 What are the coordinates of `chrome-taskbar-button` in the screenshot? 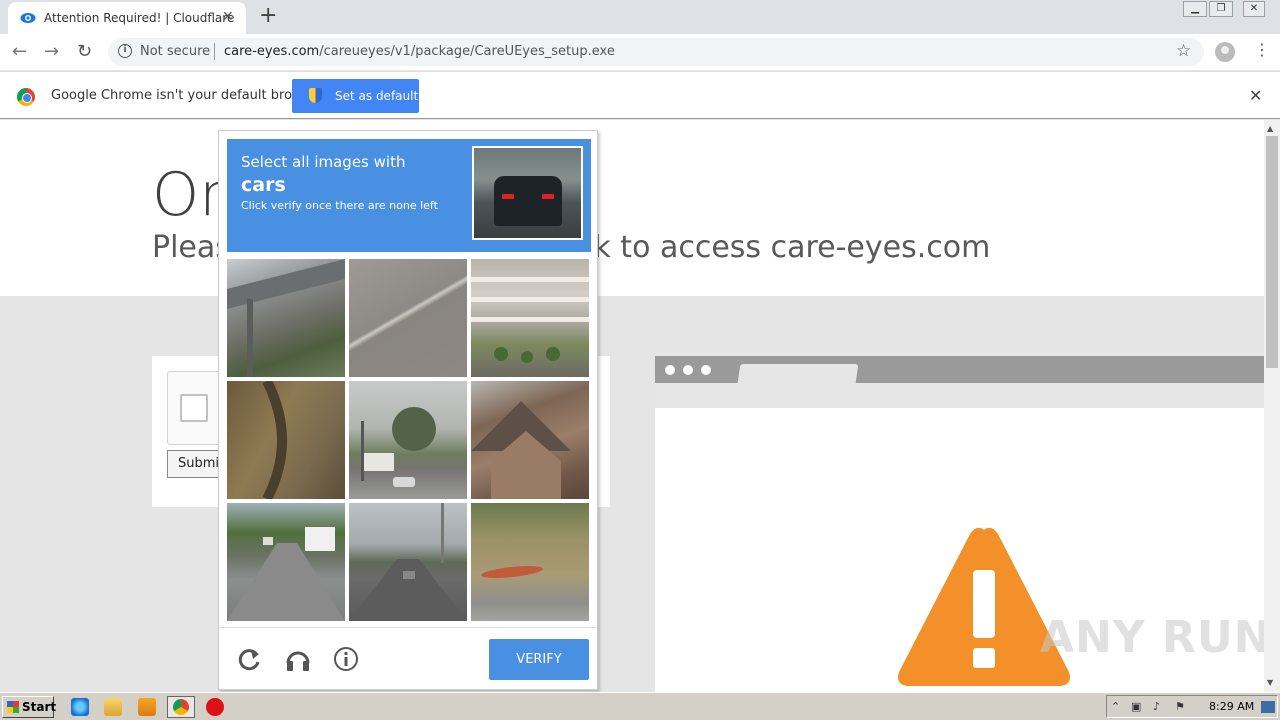 It's located at (181, 707).